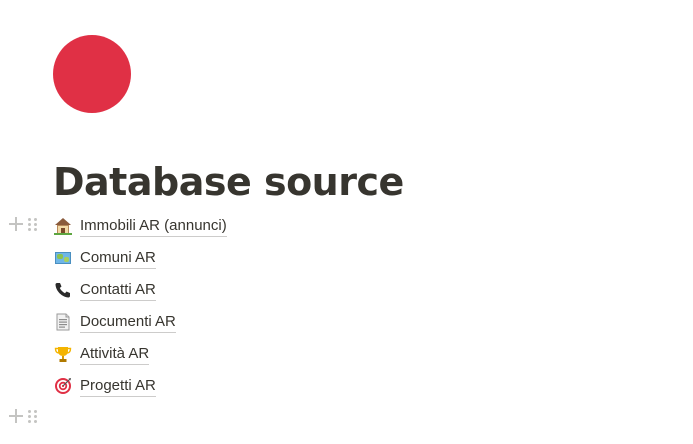 The image size is (693, 444). I want to click on page-link-progetti: Progetti AR, so click(105, 386).